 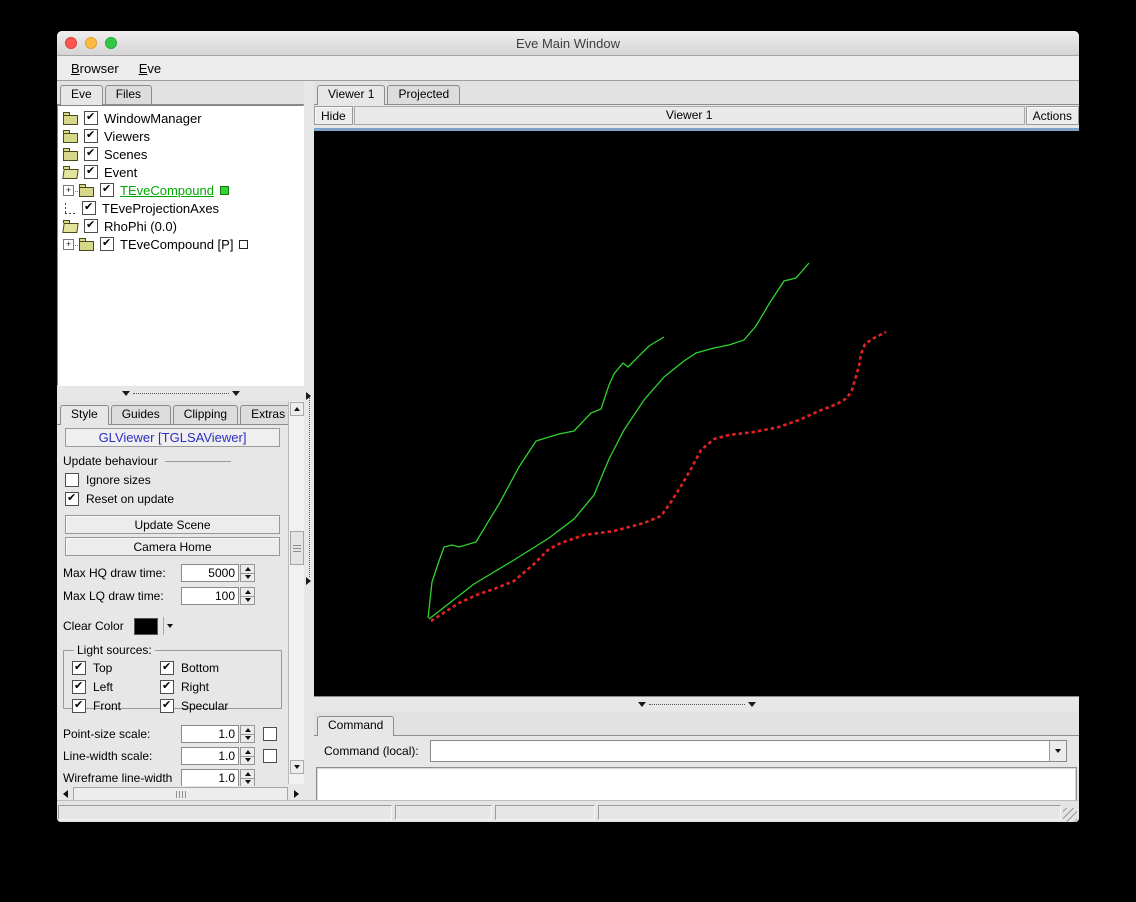 I want to click on glviewer-name-button: GLViewer [TGLSAViewer], so click(x=172, y=437).